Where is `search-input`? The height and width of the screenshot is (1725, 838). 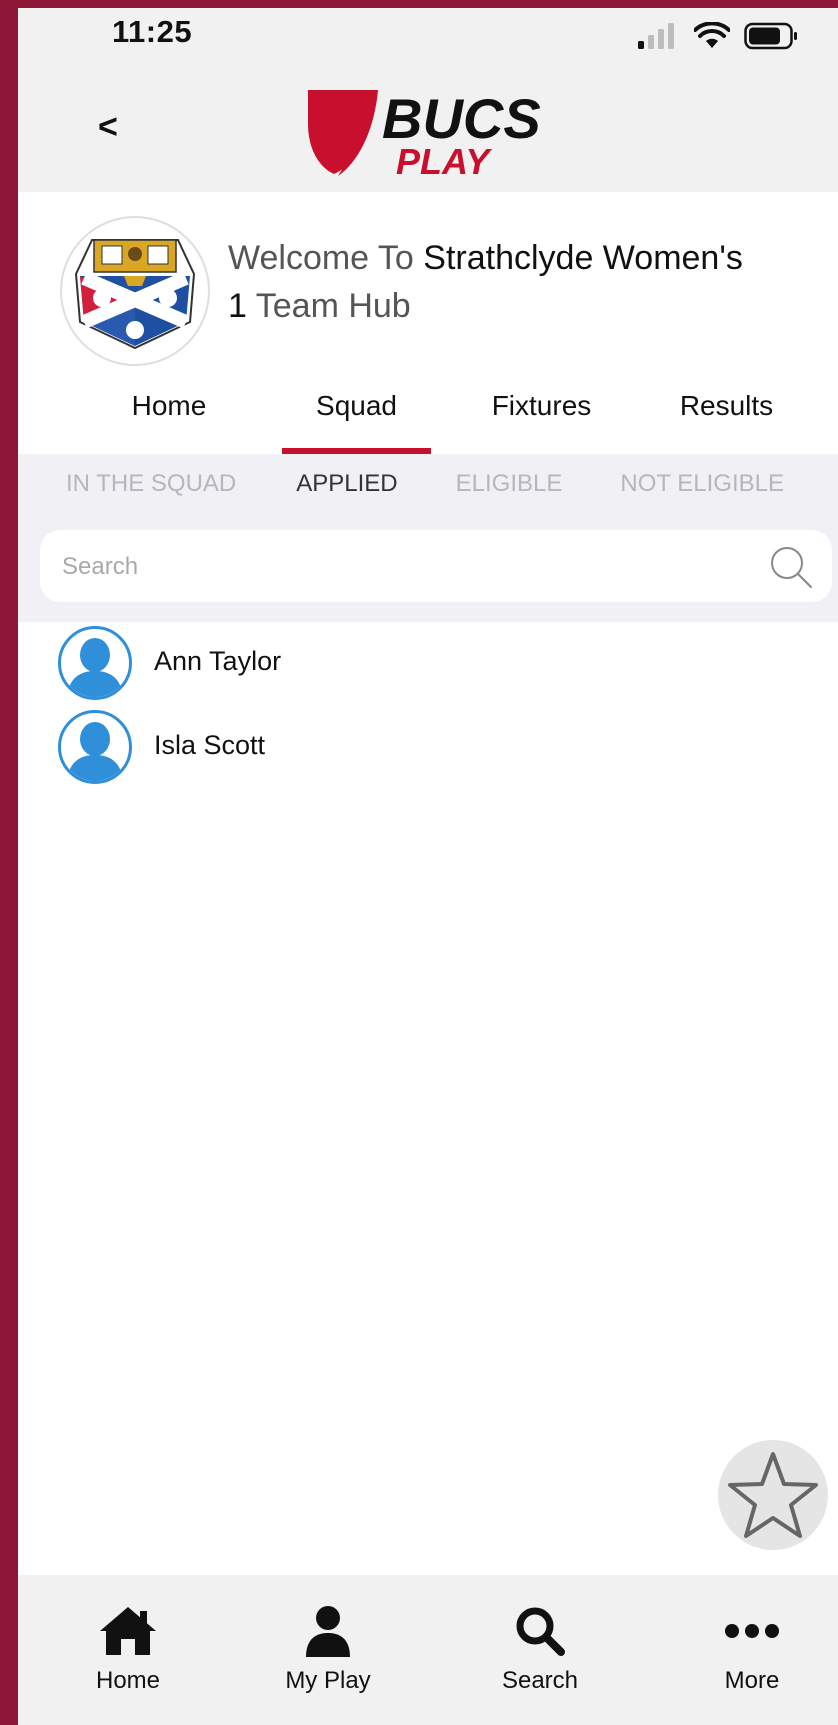
search-input is located at coordinates (392, 567).